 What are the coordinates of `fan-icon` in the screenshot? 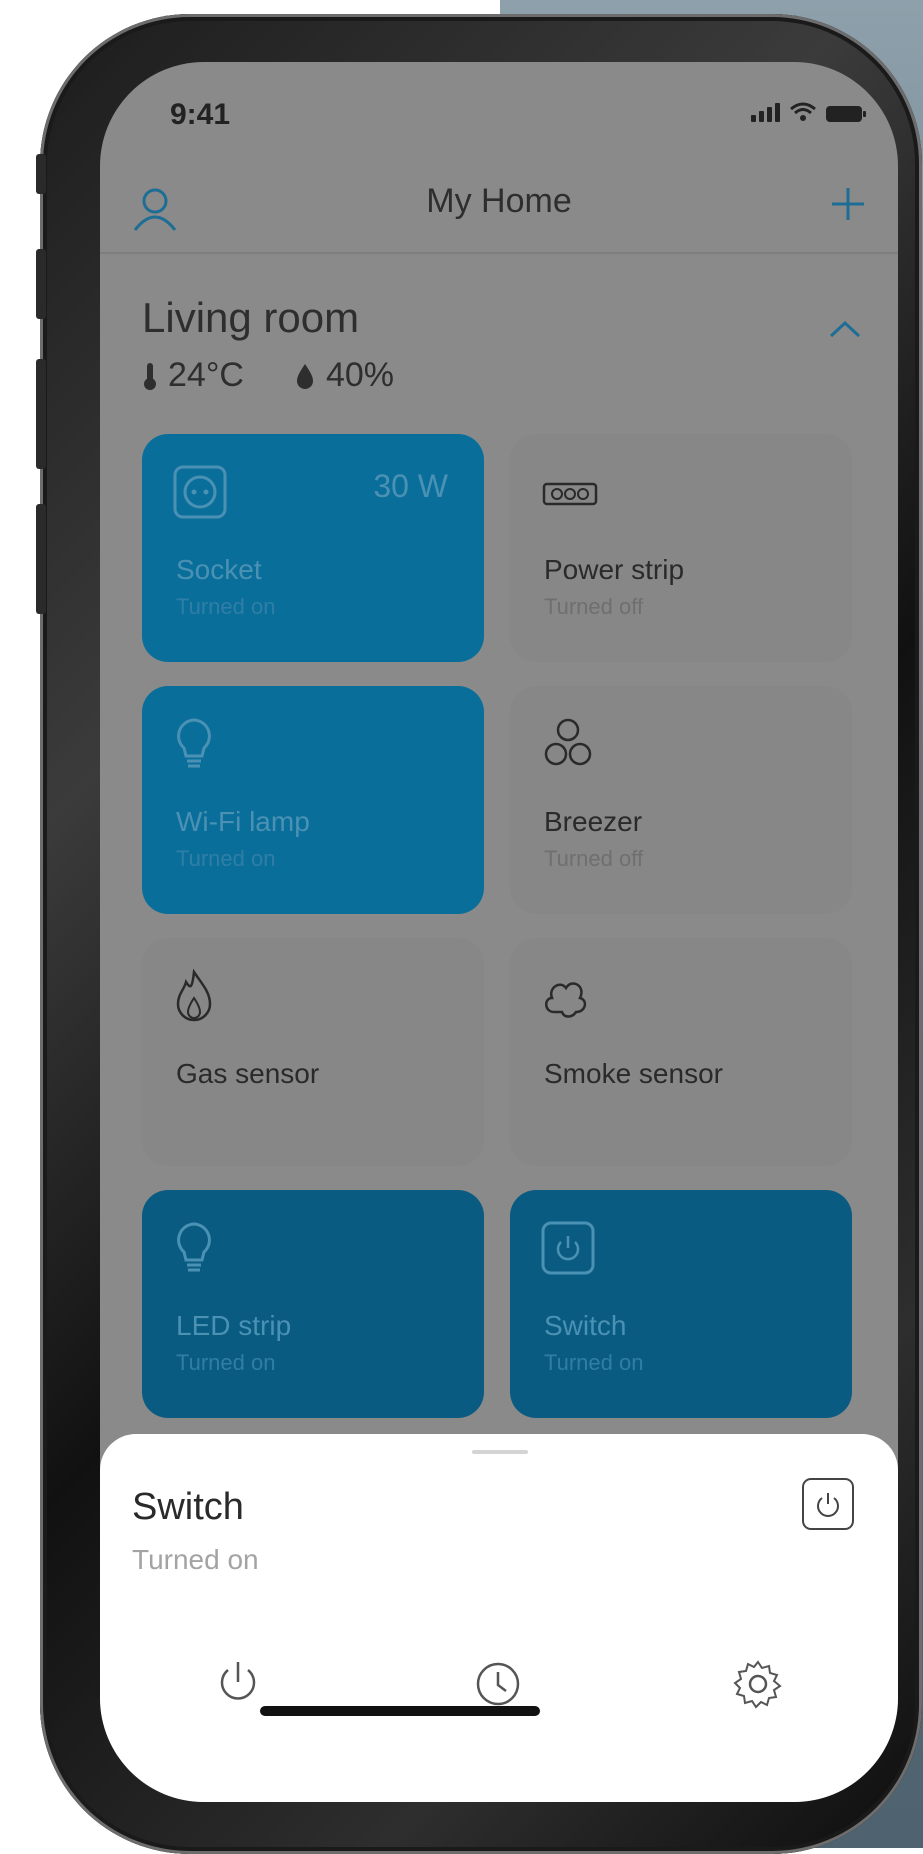 It's located at (568, 742).